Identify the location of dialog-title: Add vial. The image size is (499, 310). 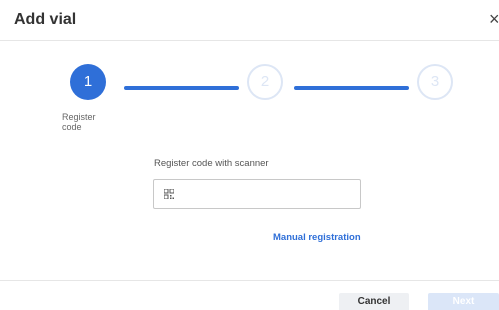
(45, 19).